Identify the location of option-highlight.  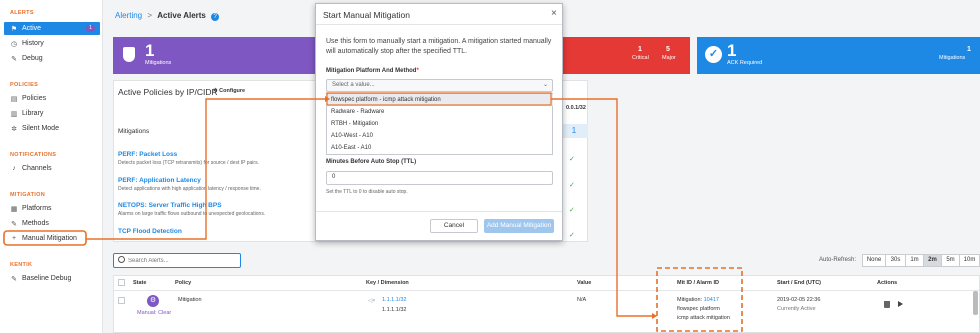
(439, 99).